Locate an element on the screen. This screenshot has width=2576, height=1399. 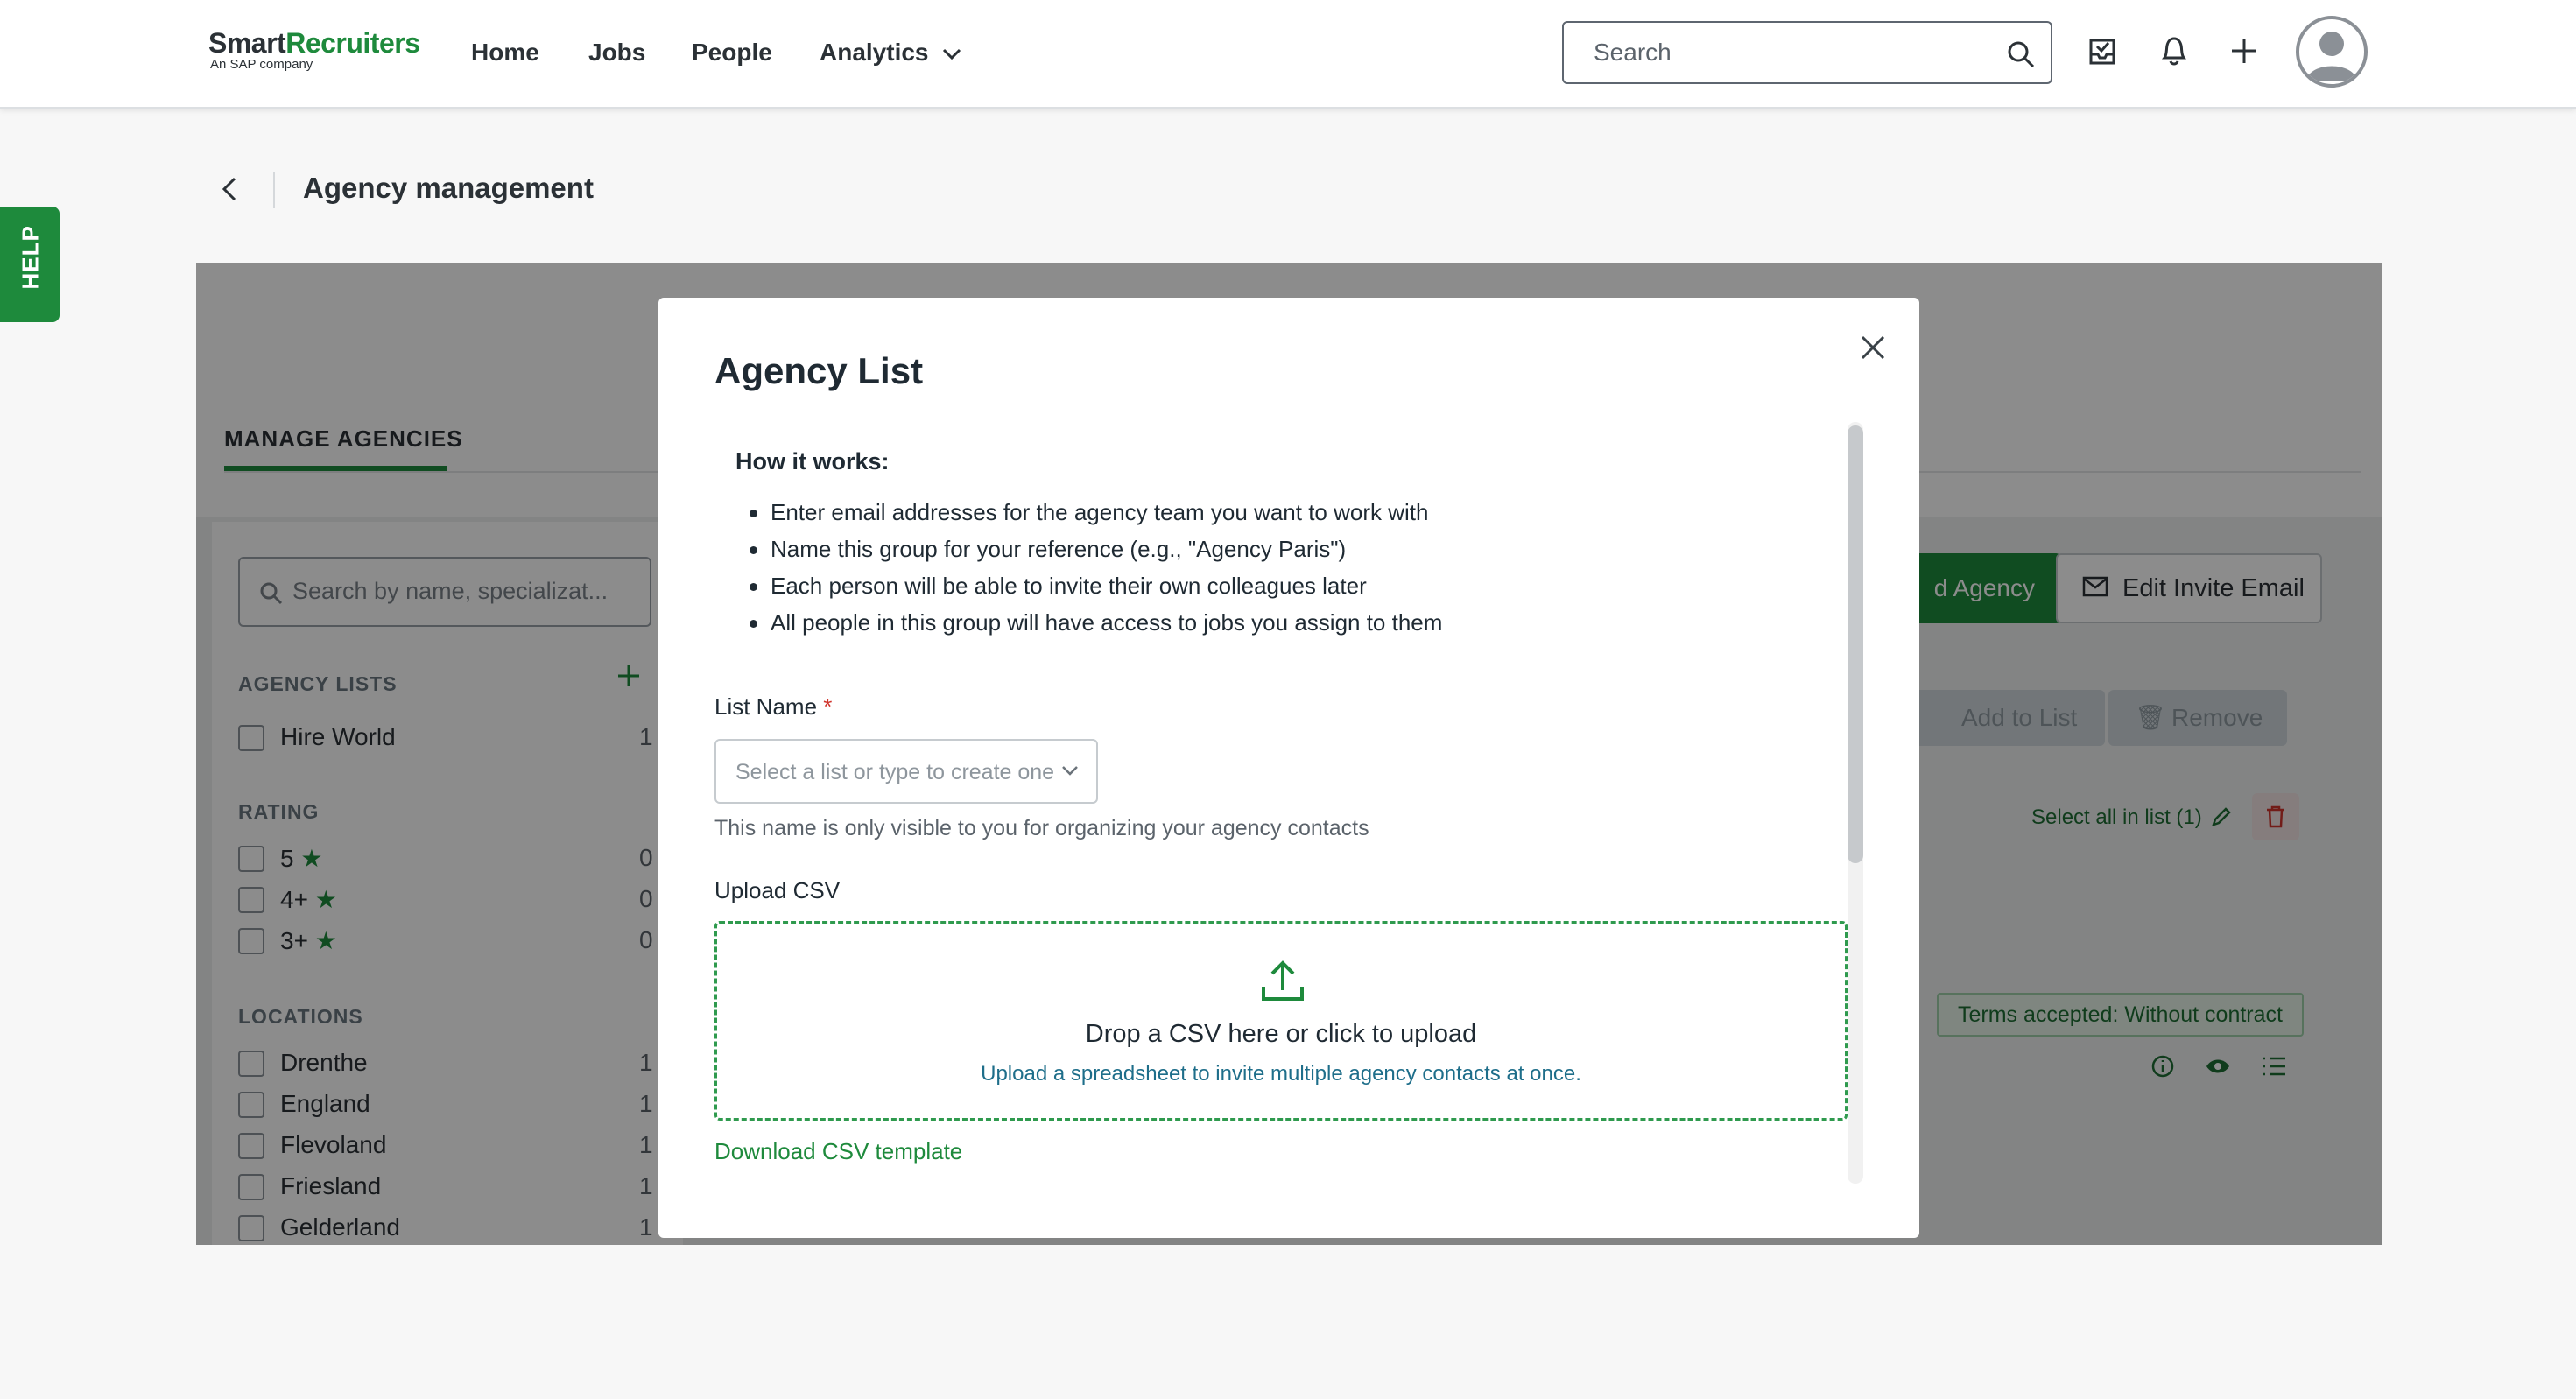
help-tab: HELP is located at coordinates (30, 264).